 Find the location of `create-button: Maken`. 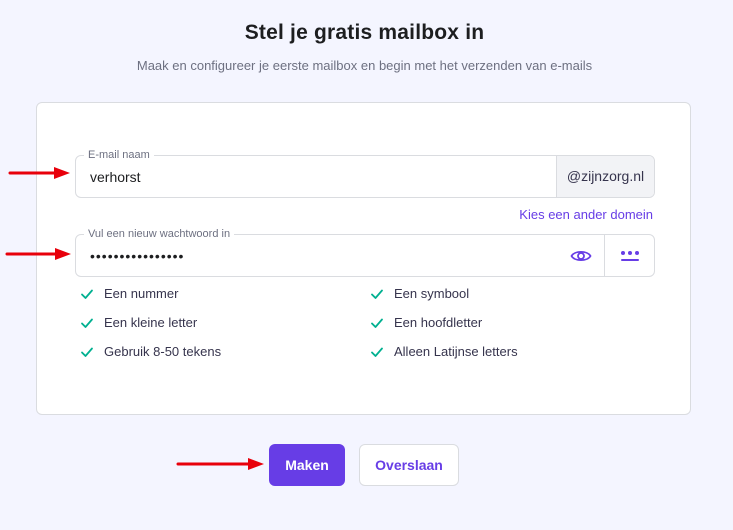

create-button: Maken is located at coordinates (307, 465).